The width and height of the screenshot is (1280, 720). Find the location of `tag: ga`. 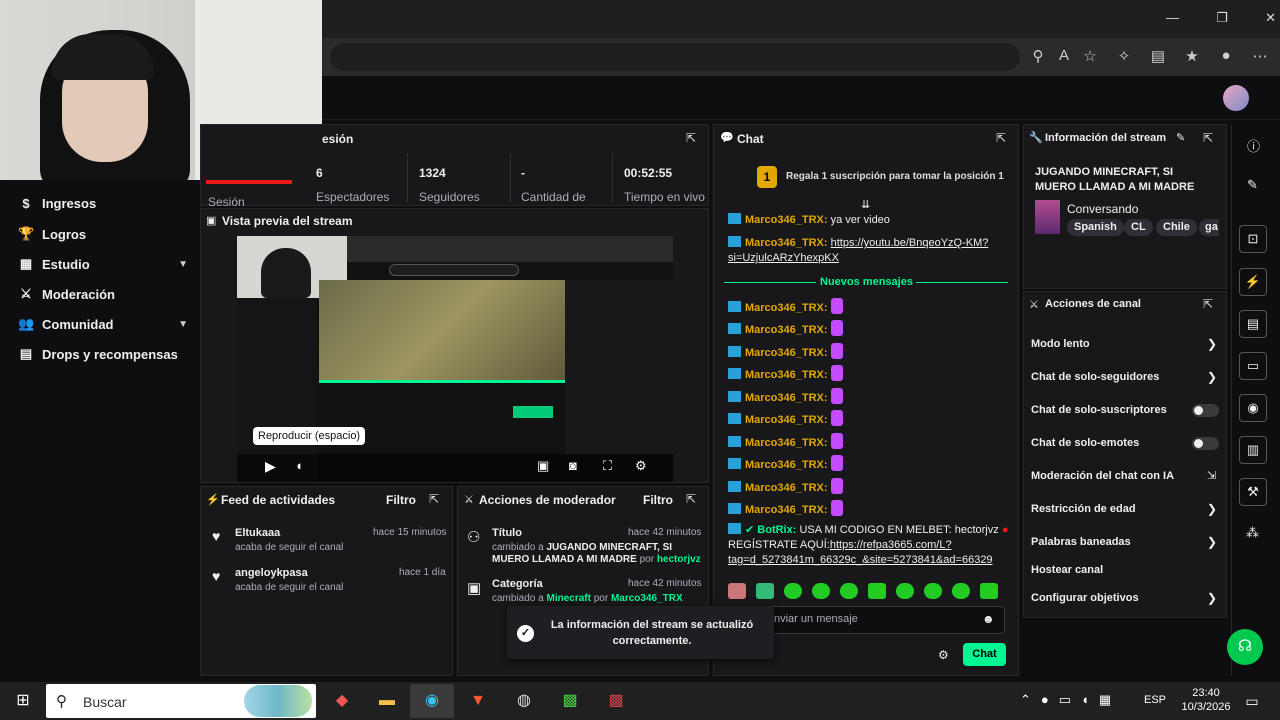

tag: ga is located at coordinates (1209, 227).